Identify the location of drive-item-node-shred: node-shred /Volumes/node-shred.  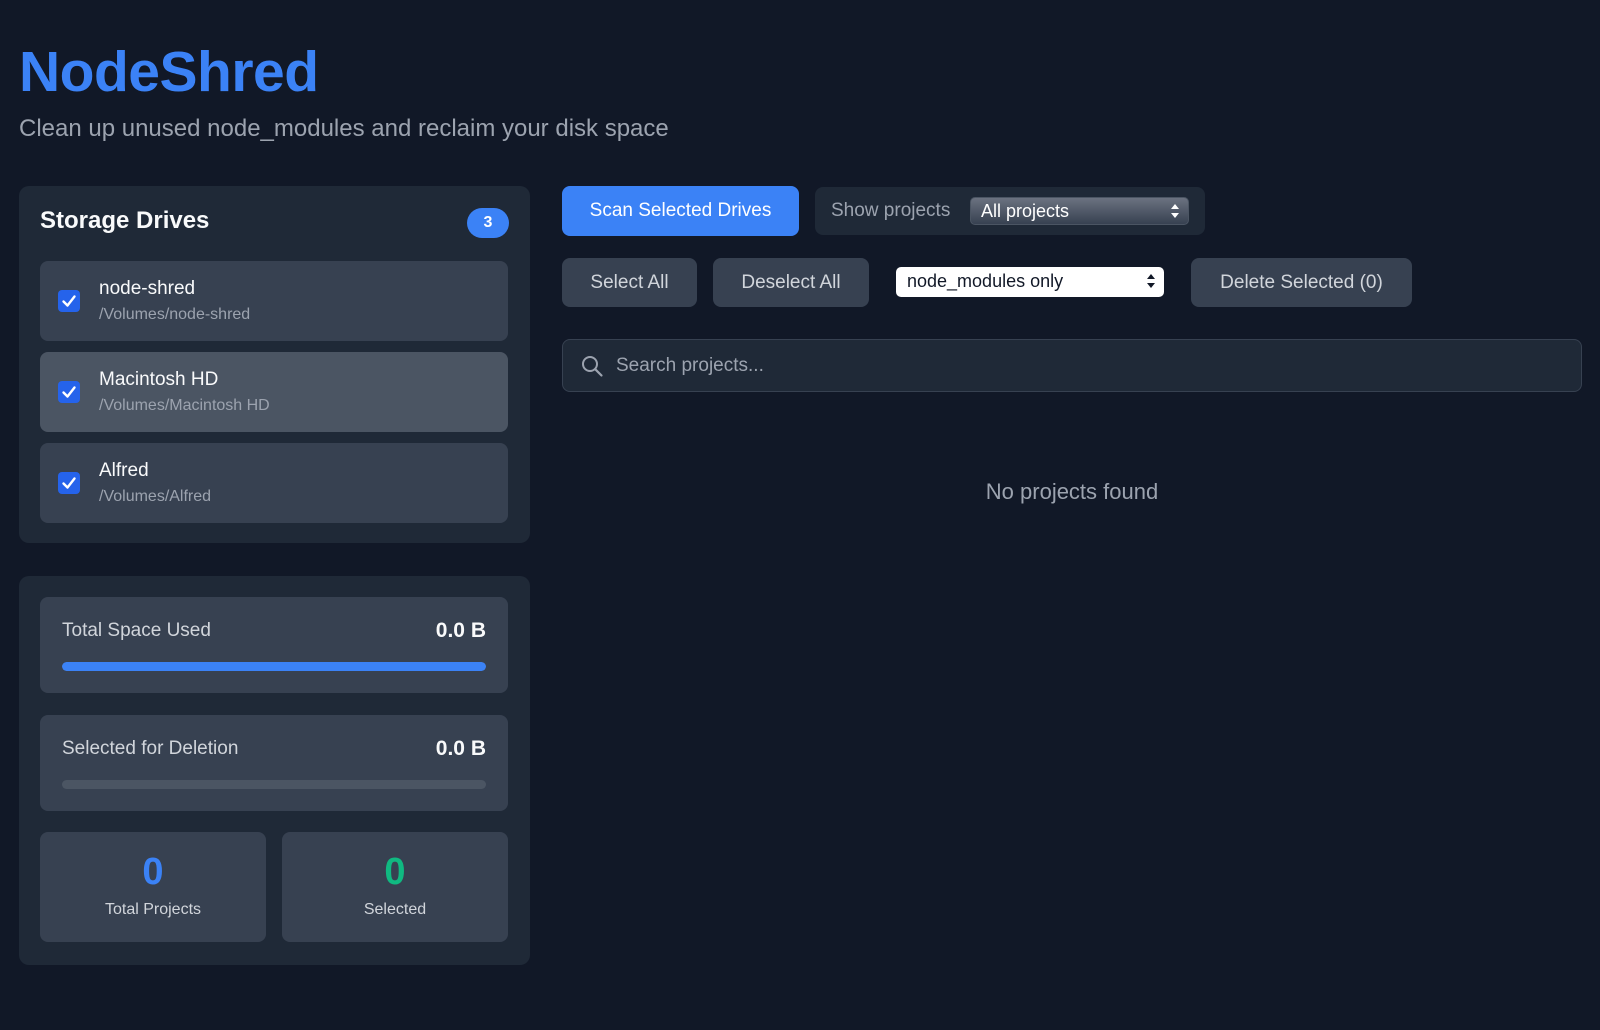
(274, 301).